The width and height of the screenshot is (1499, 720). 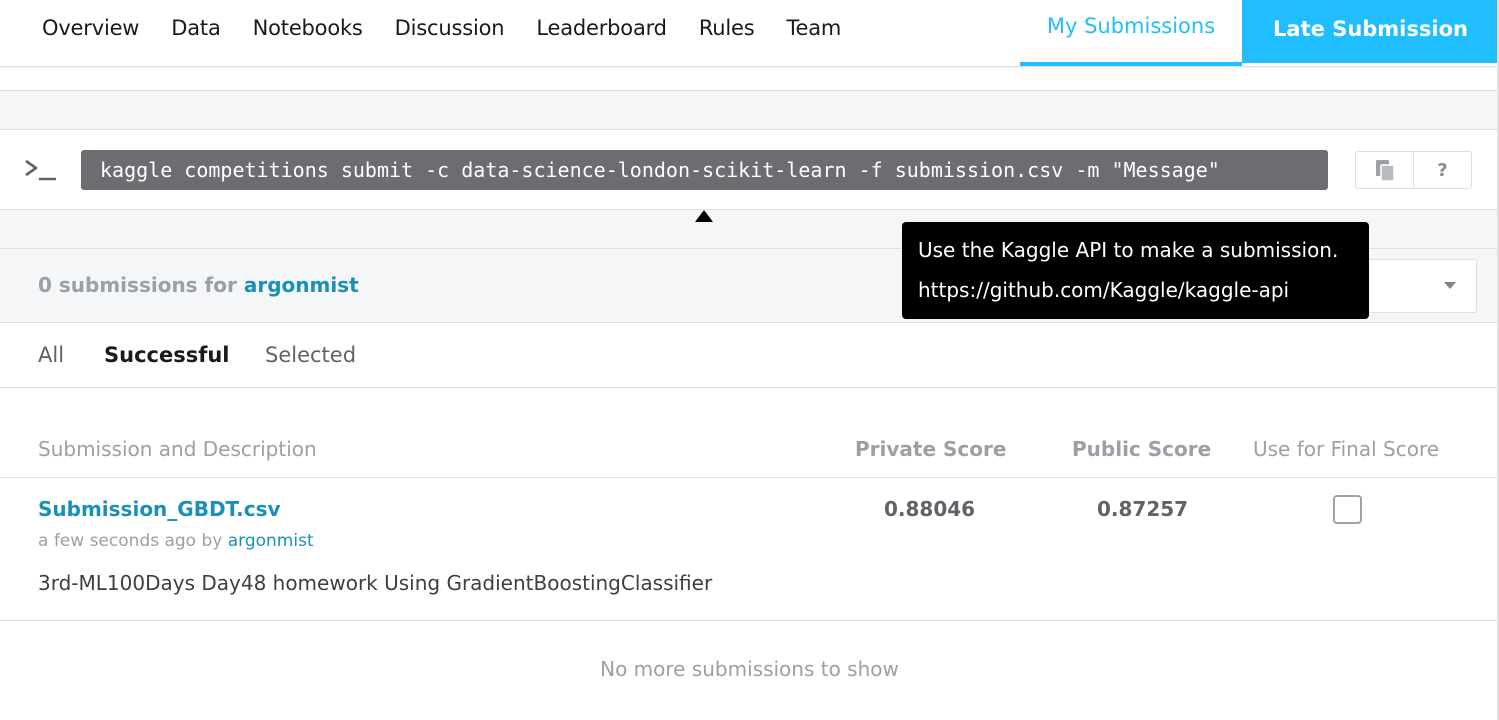 What do you see at coordinates (930, 449) in the screenshot?
I see `column-private-score: Private Score` at bounding box center [930, 449].